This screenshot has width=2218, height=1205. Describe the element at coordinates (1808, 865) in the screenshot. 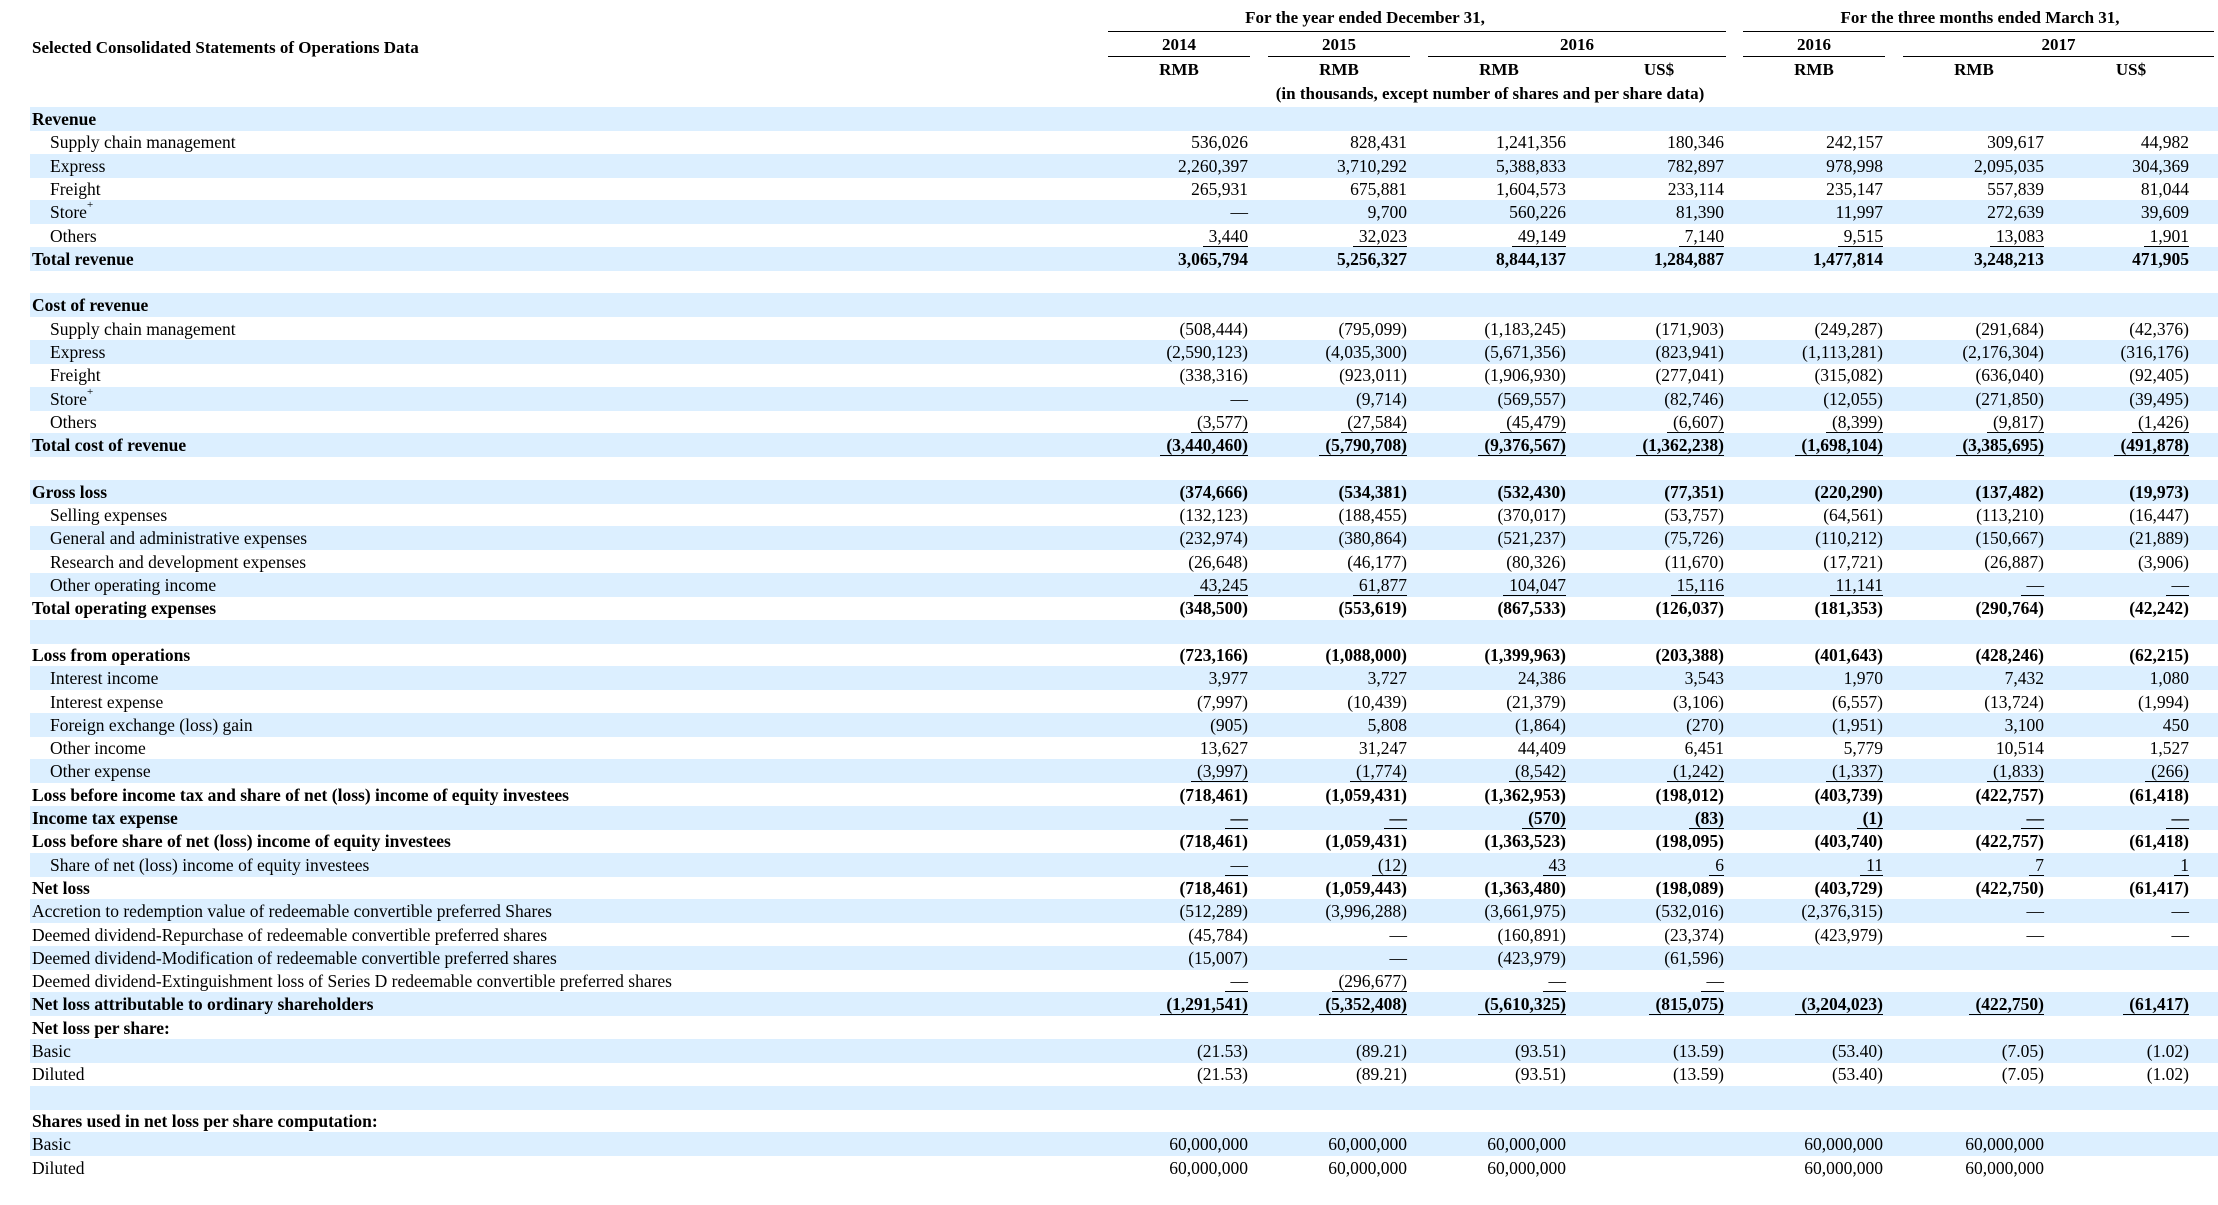

I see `value-cell: 11` at that location.